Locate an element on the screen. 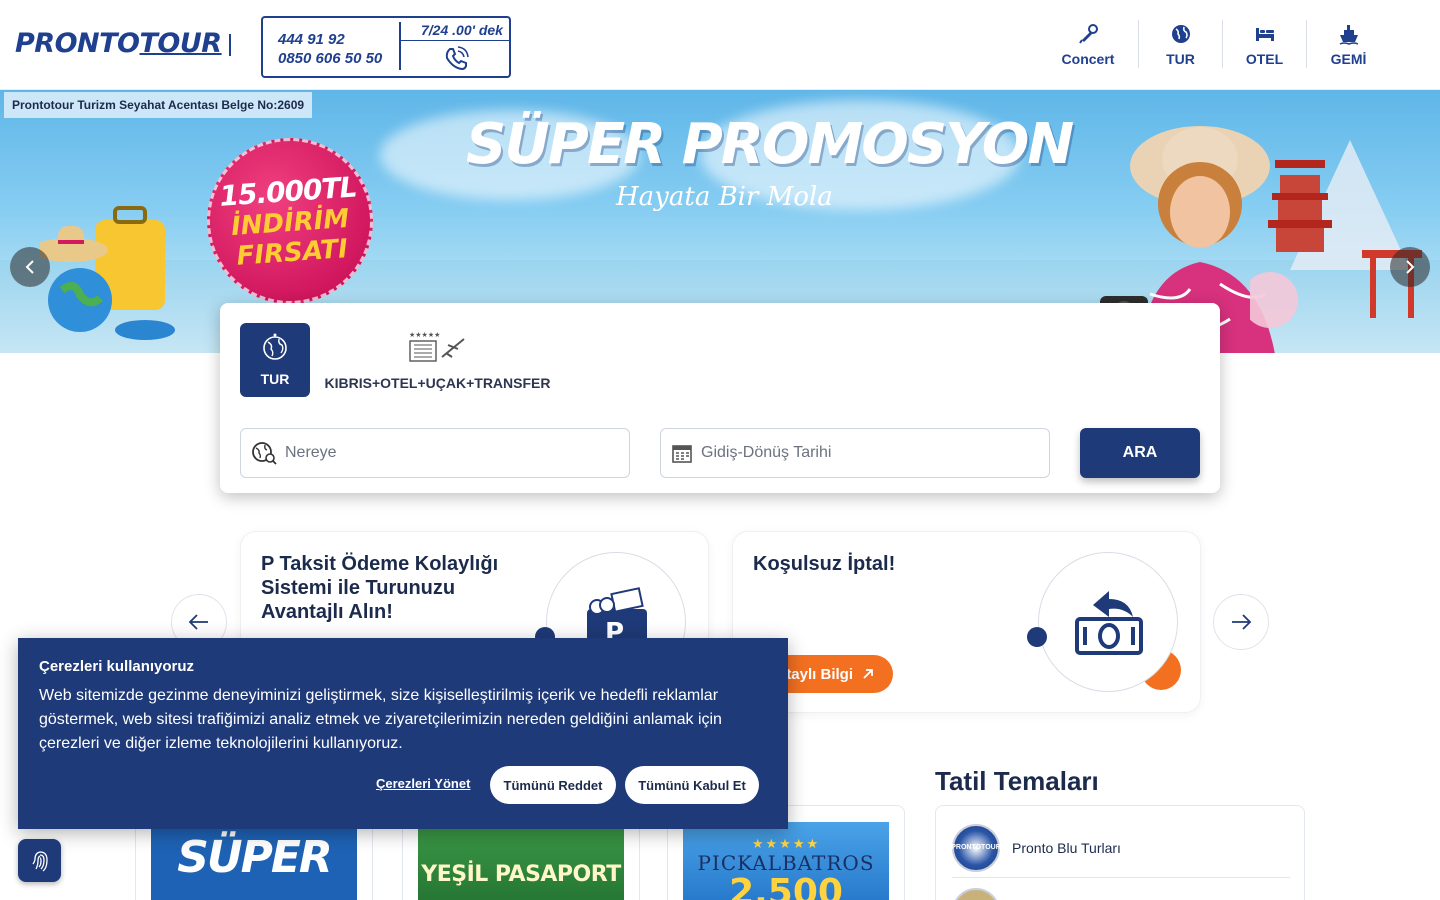 This screenshot has width=1440, height=900. manage-cookies-link: Çerezleri Yönet is located at coordinates (423, 783).